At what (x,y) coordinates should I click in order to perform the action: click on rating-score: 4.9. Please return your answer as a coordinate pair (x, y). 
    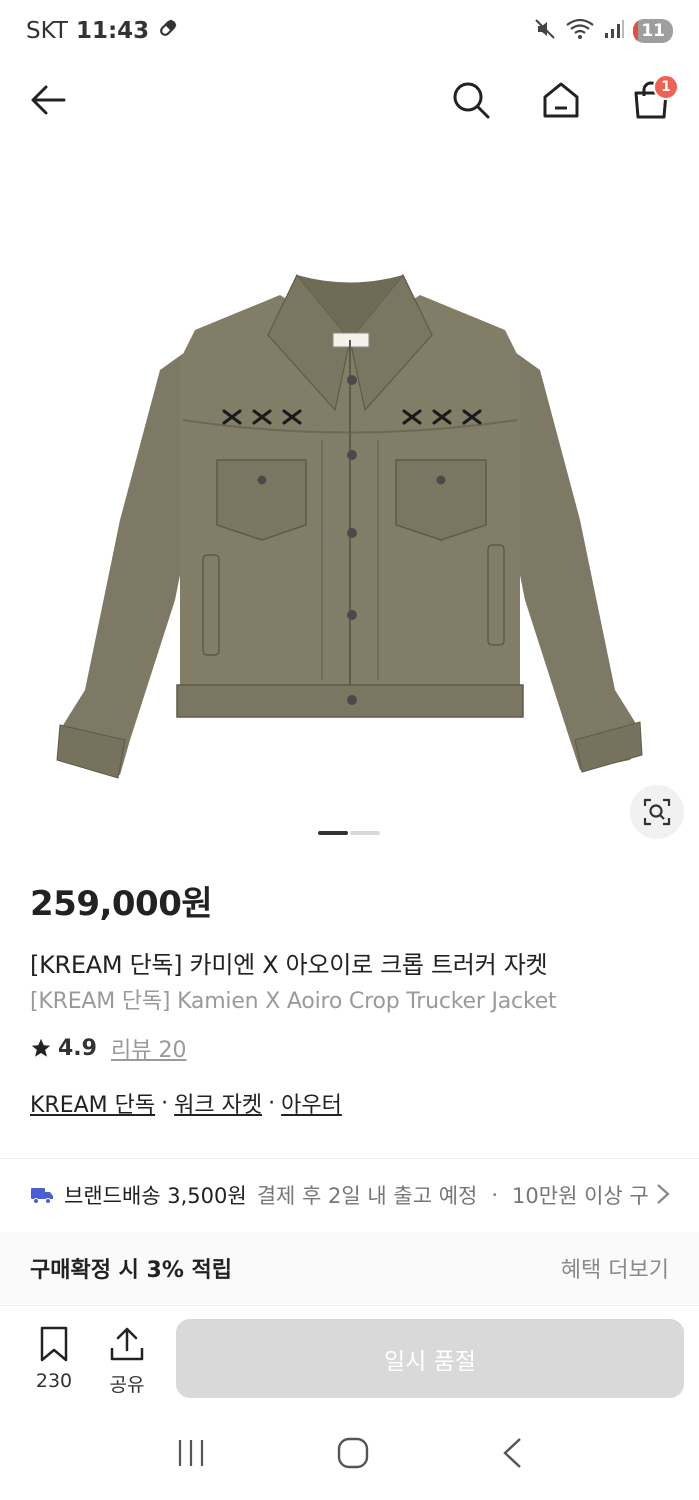
    Looking at the image, I should click on (77, 1048).